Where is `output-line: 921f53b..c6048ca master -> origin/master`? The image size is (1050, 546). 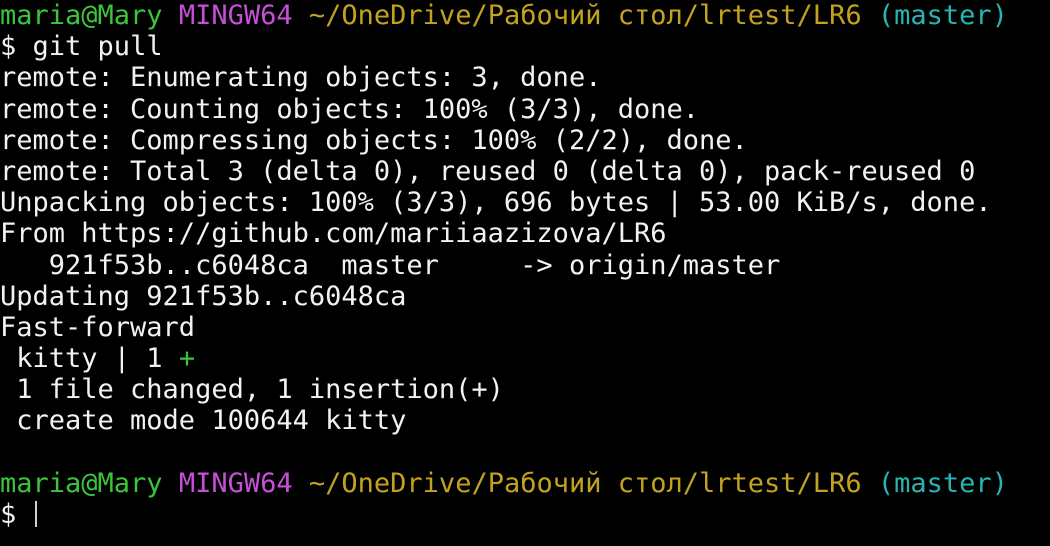
output-line: 921f53b..c6048ca master -> origin/master is located at coordinates (390, 265).